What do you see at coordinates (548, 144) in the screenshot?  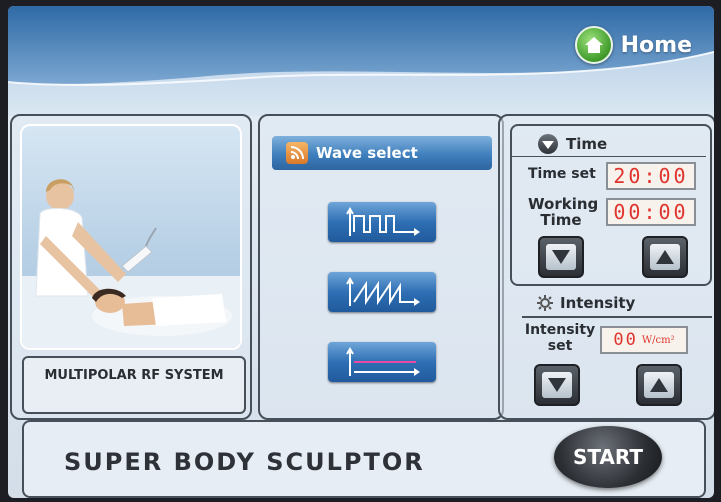 I see `time-header-icon` at bounding box center [548, 144].